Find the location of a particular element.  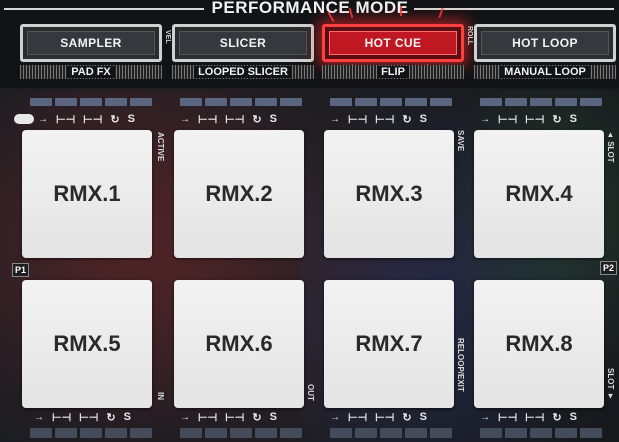

pad-rmx-1: RMX.1 is located at coordinates (87, 194).